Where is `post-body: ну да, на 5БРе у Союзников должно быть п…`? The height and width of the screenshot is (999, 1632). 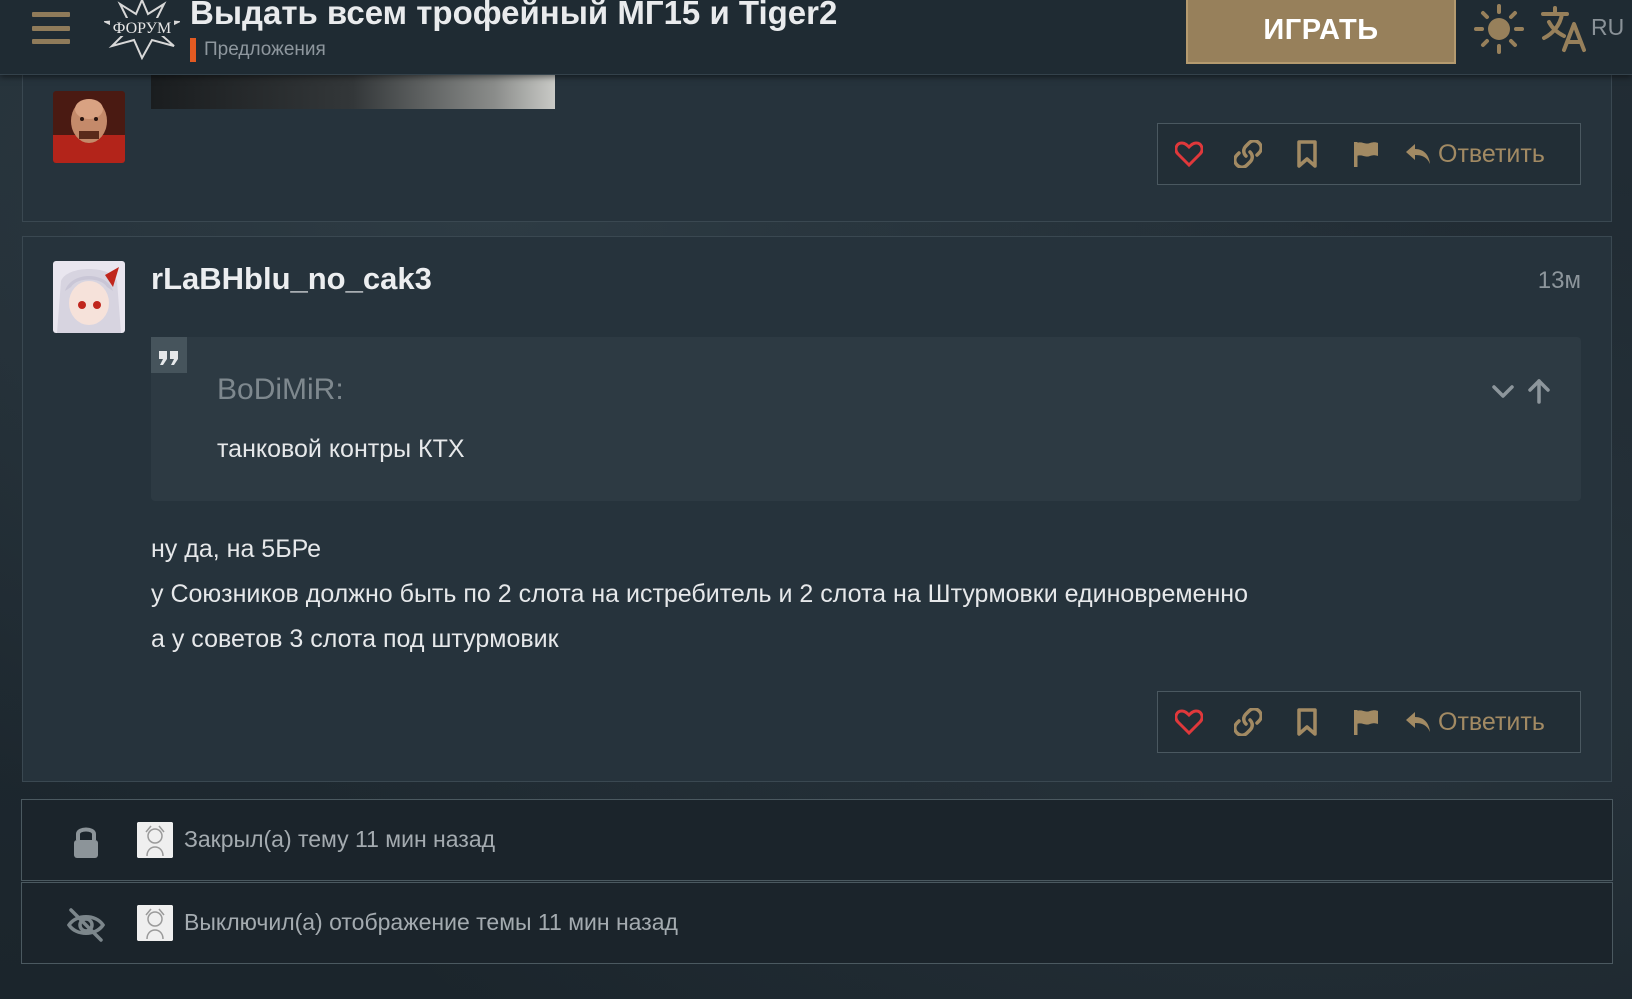 post-body: ну да, на 5БРе у Союзников должно быть п… is located at coordinates (699, 594).